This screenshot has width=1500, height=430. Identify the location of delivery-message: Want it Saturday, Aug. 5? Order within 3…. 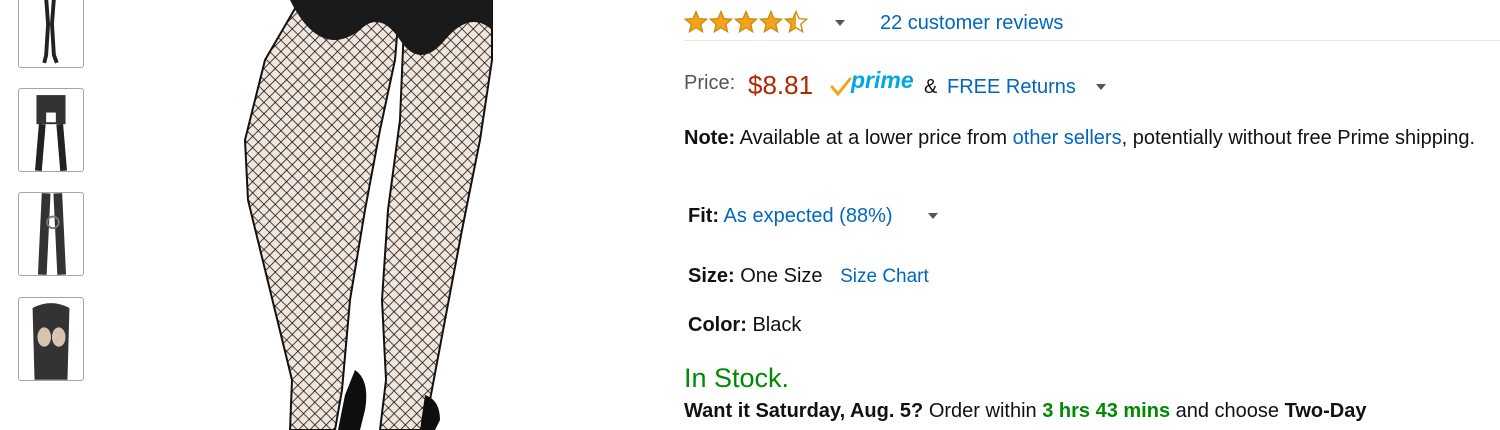
(1025, 411).